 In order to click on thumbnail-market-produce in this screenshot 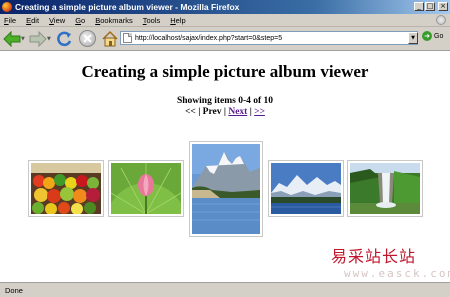, I will do `click(66, 188)`.